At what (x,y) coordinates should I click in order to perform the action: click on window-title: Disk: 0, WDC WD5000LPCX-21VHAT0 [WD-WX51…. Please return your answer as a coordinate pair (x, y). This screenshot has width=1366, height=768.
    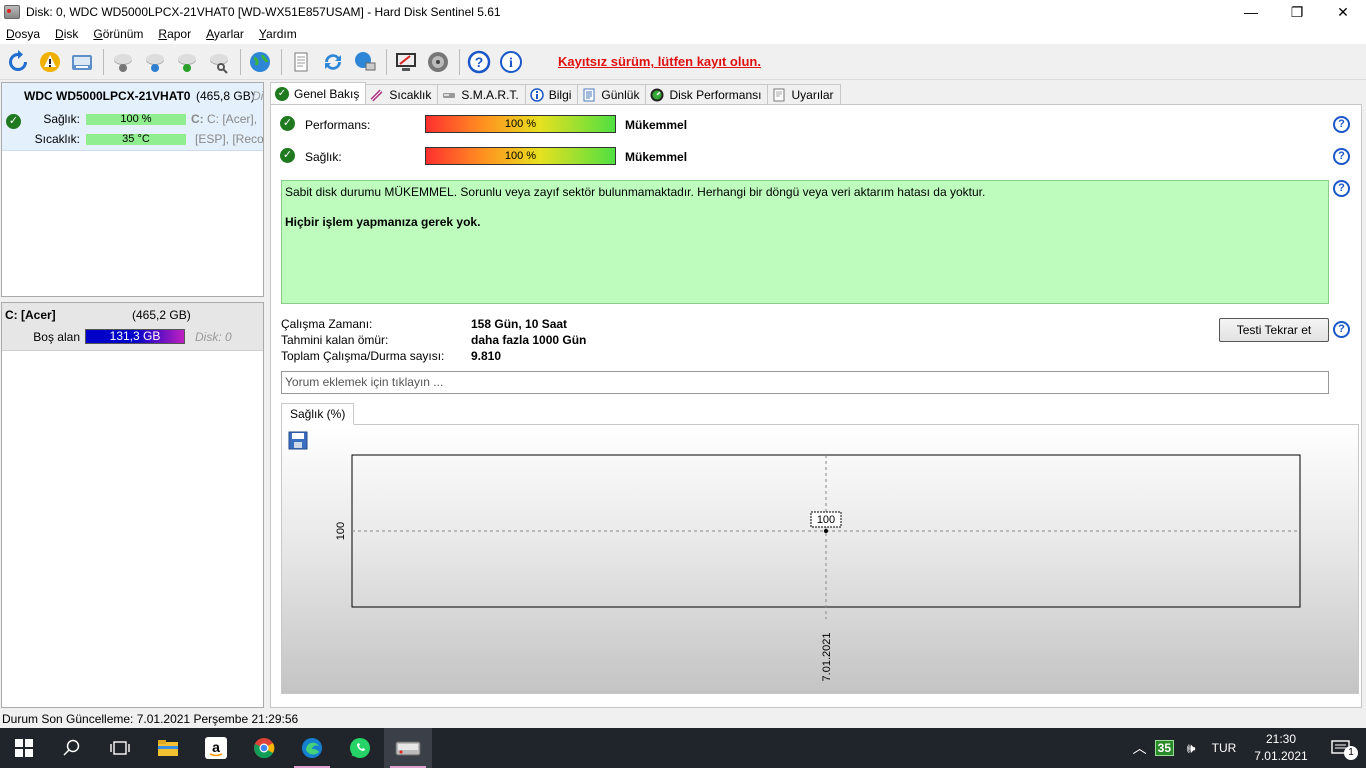
    Looking at the image, I should click on (263, 12).